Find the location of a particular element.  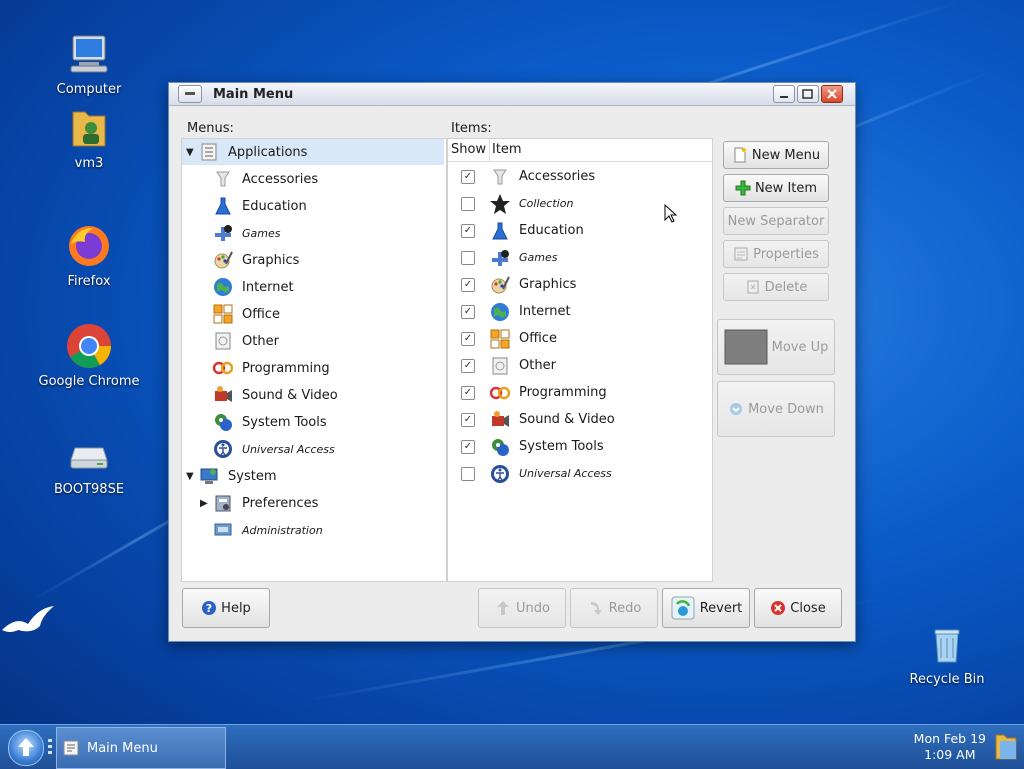

item-row-sound-video: ✓ Sound & Video is located at coordinates (579, 419).